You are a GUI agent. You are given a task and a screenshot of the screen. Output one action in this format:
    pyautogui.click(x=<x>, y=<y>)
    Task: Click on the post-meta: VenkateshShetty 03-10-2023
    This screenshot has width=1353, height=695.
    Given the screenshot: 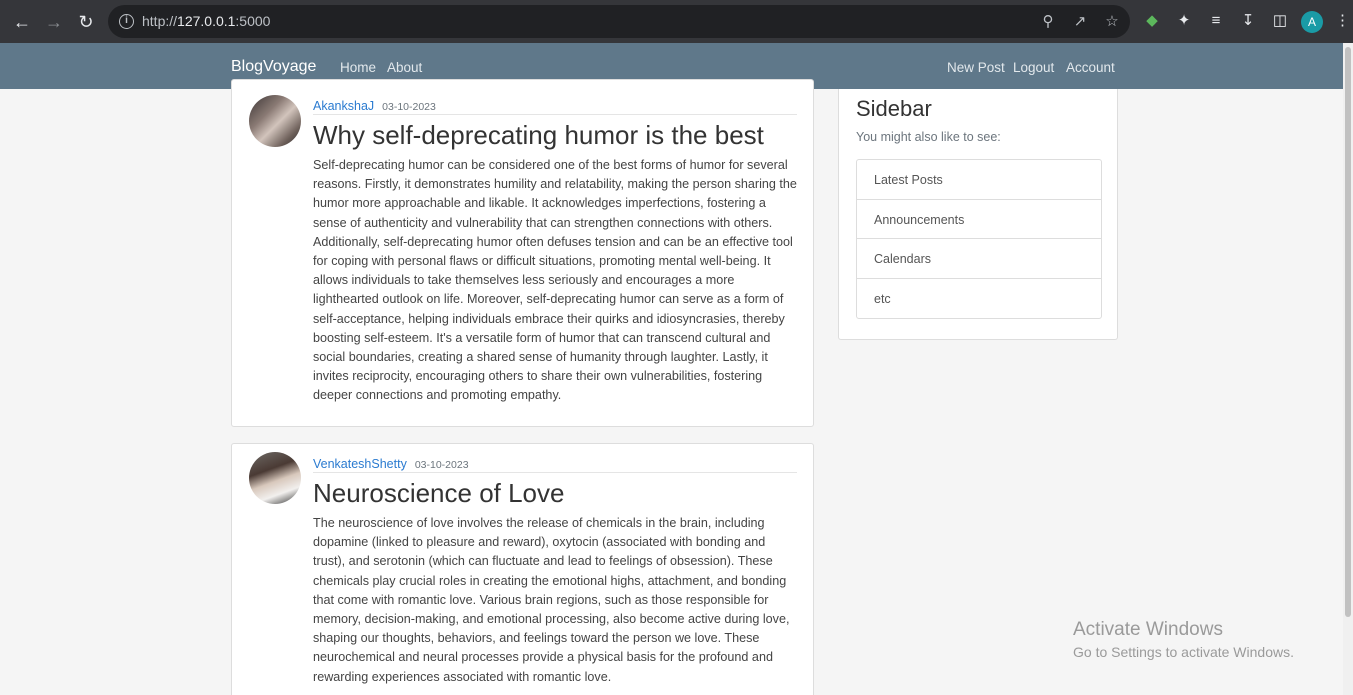 What is the action you would take?
    pyautogui.click(x=555, y=464)
    